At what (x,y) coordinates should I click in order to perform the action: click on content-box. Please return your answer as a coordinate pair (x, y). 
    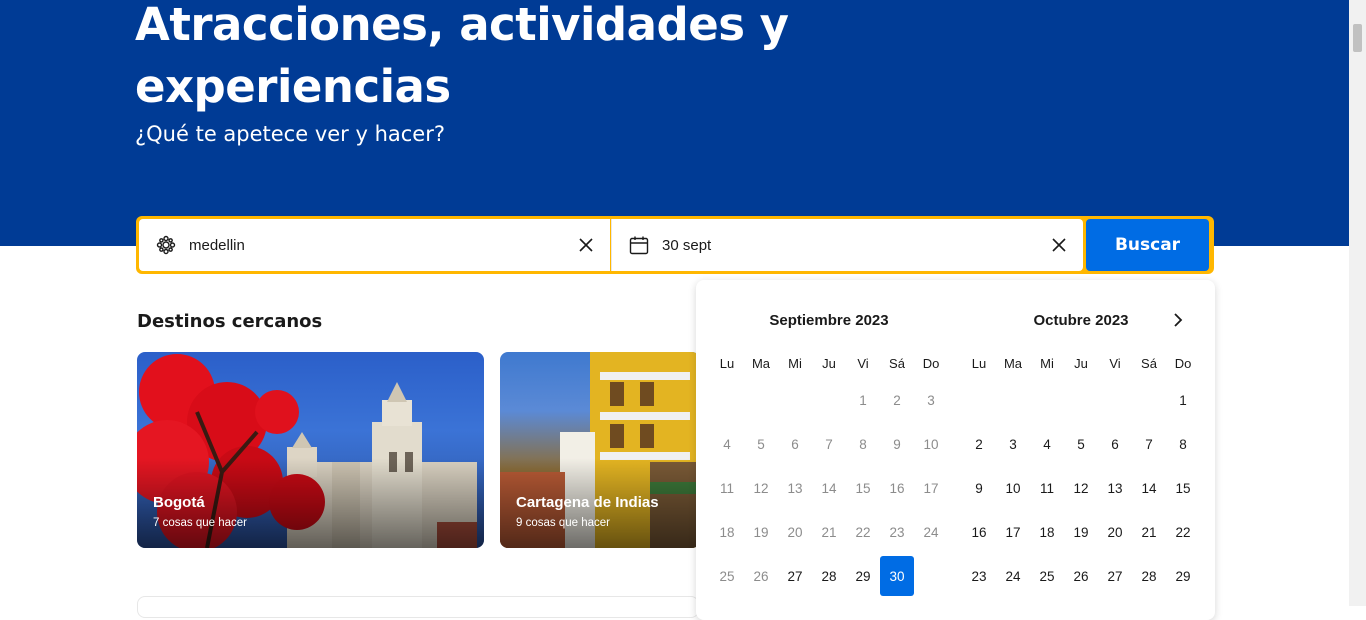
    Looking at the image, I should click on (418, 607).